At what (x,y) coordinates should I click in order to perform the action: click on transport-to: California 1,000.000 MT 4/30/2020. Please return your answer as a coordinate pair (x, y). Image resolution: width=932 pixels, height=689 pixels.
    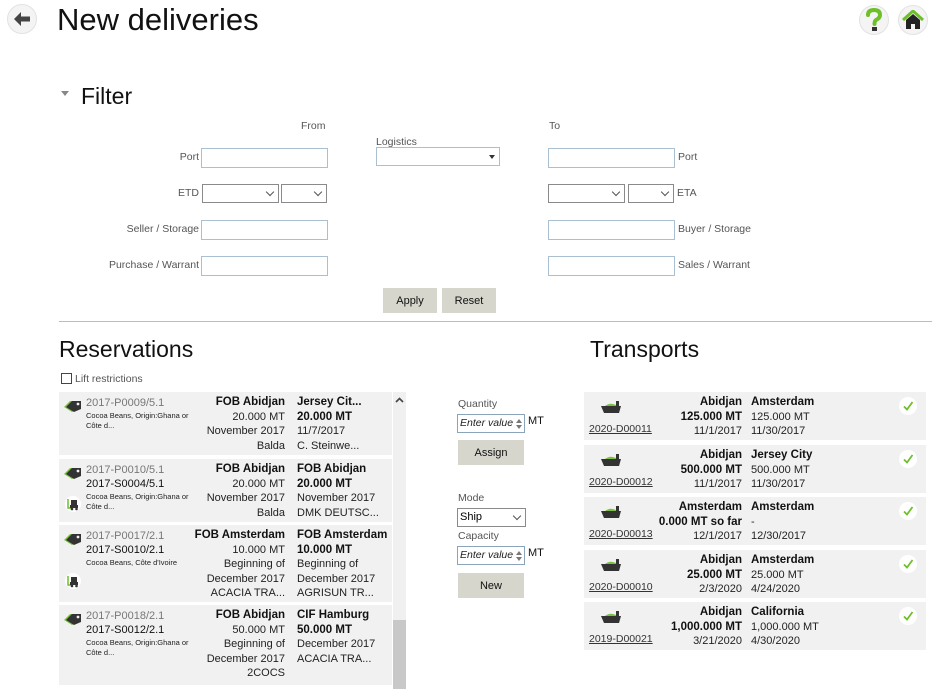
    Looking at the image, I should click on (785, 627).